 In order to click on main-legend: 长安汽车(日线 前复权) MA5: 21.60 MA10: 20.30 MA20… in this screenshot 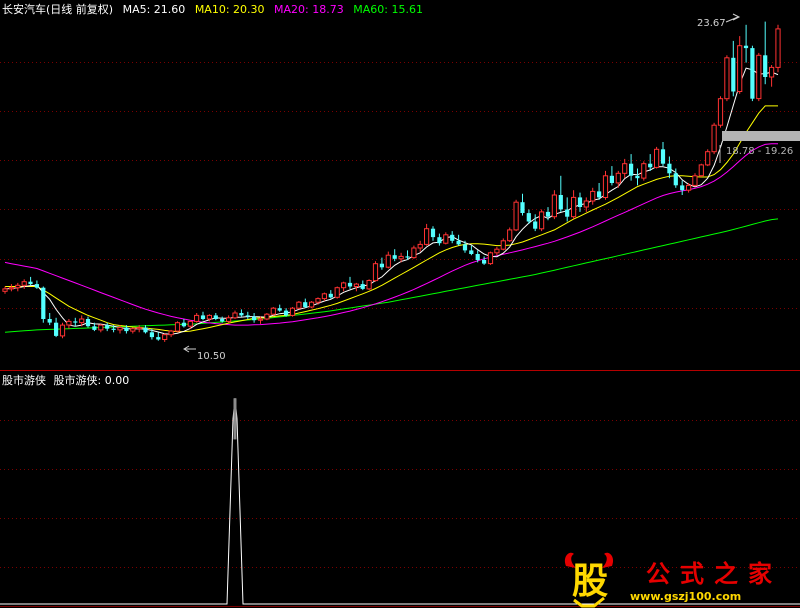, I will do `click(215, 9)`.